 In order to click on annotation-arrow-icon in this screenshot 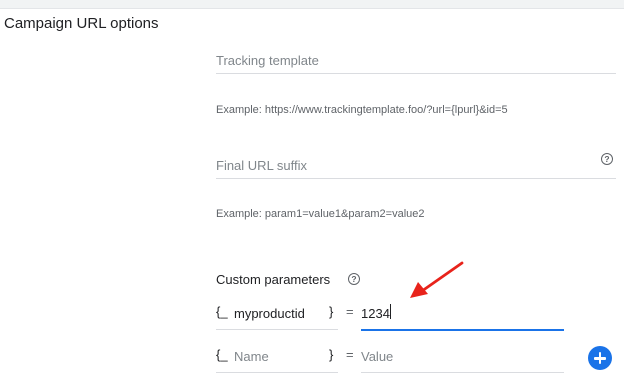, I will do `click(437, 279)`.